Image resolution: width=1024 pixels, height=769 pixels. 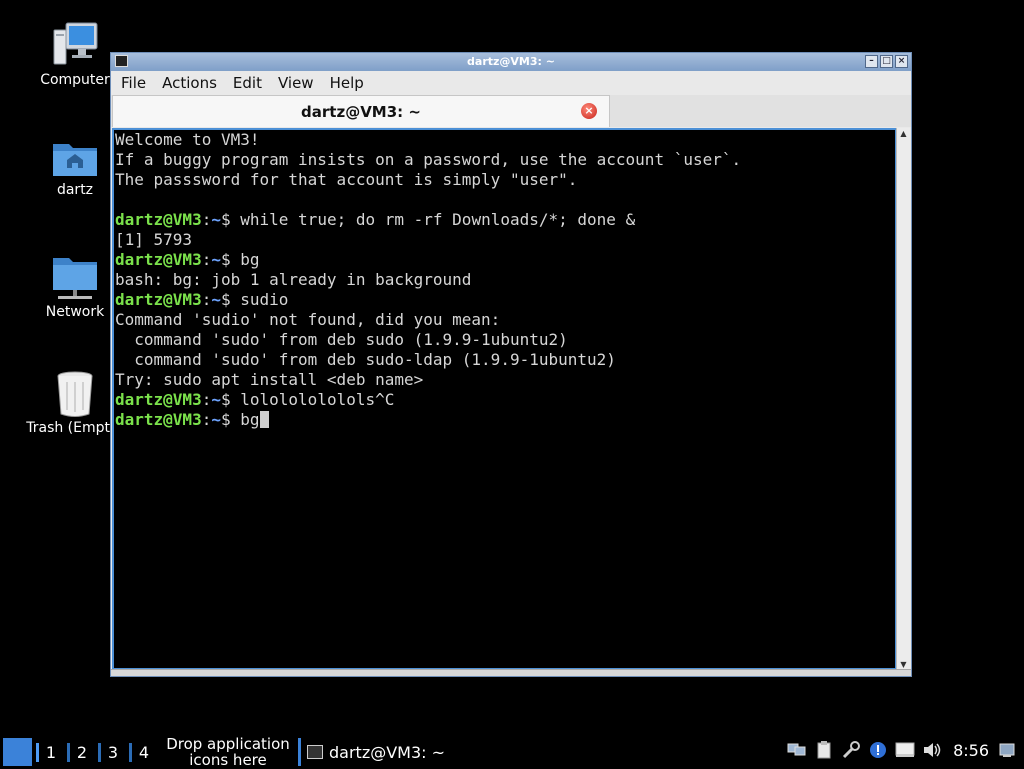 I want to click on task-label: dartz@VM3: ~, so click(x=387, y=752).